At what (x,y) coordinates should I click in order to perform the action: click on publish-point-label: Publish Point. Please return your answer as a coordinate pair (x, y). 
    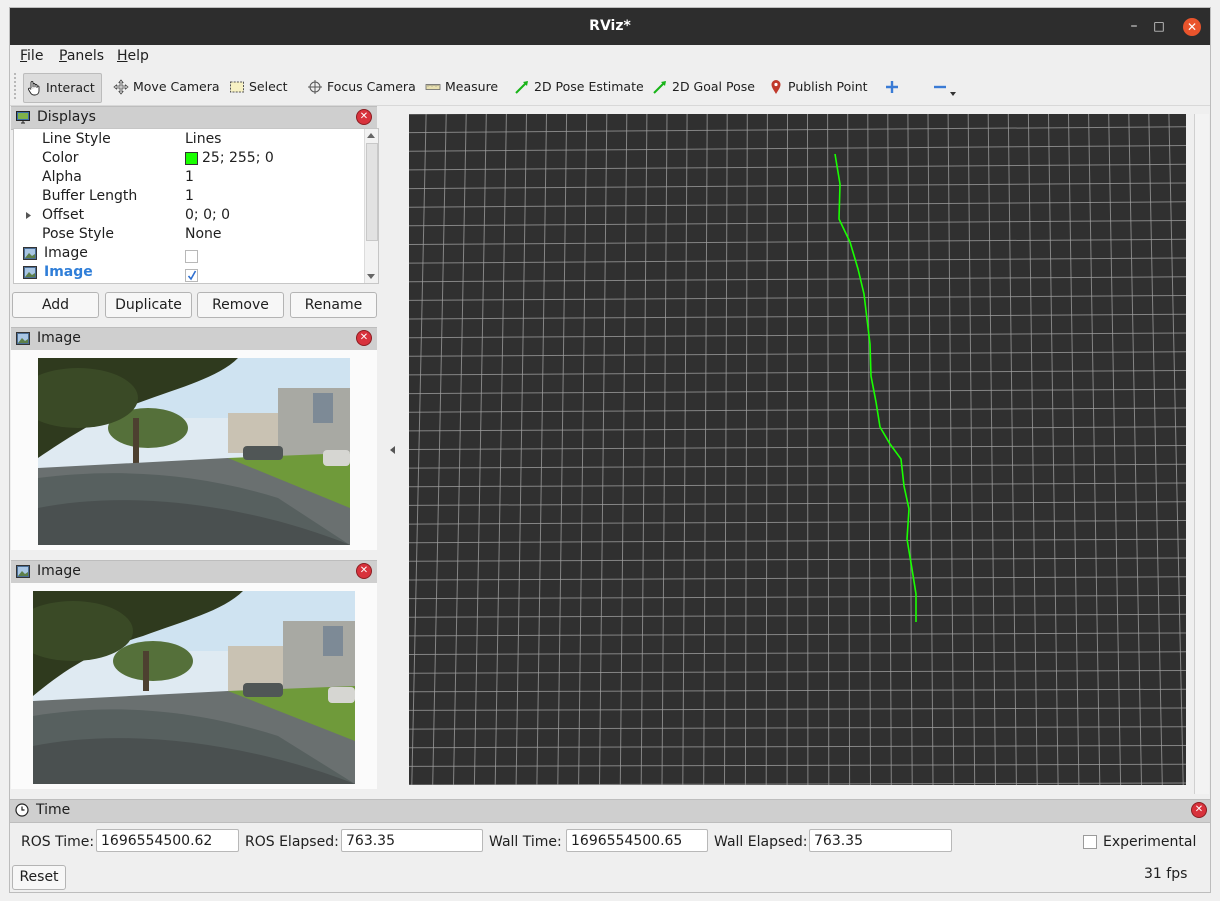
    Looking at the image, I should click on (828, 86).